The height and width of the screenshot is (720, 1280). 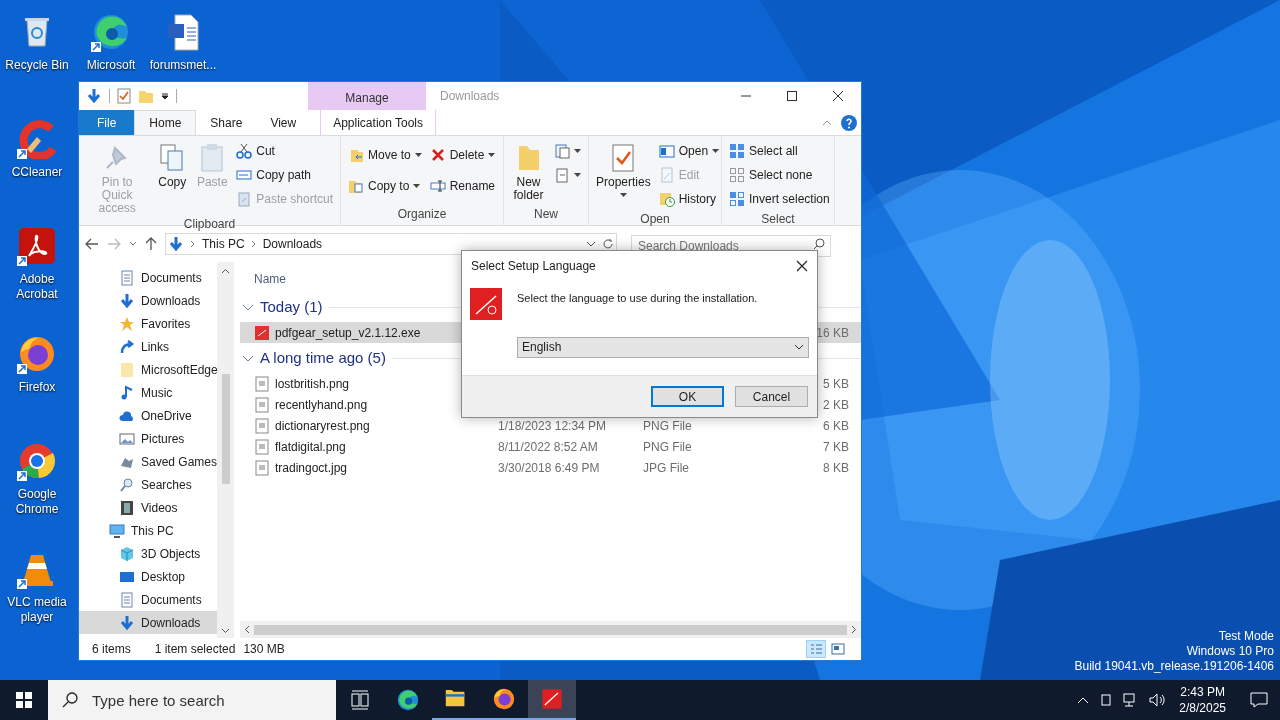 What do you see at coordinates (321, 405) in the screenshot?
I see `file-name: recentlyhand.png` at bounding box center [321, 405].